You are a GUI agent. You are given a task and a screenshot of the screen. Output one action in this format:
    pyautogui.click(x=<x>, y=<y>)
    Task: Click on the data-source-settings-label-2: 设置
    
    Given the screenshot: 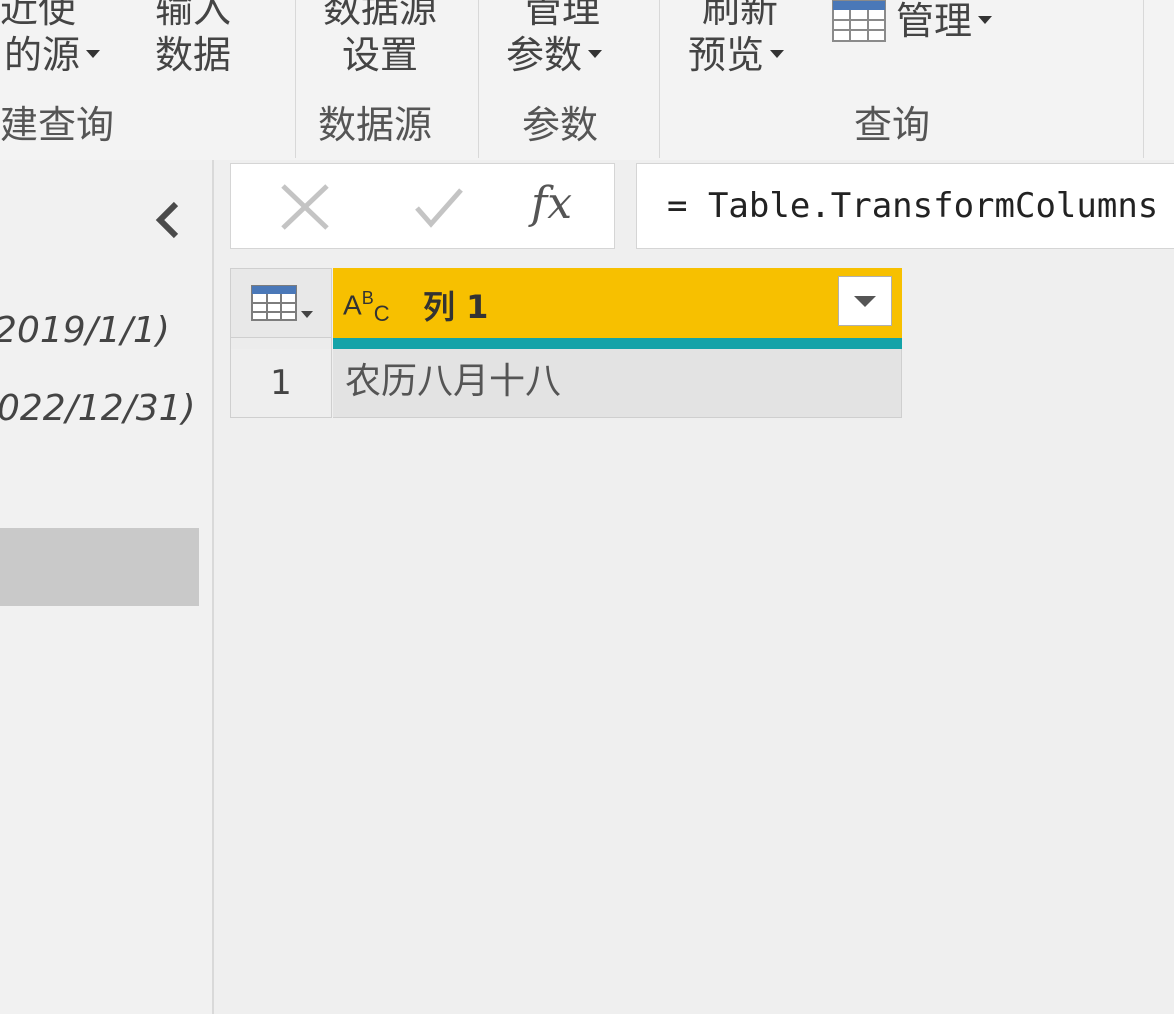 What is the action you would take?
    pyautogui.click(x=379, y=55)
    